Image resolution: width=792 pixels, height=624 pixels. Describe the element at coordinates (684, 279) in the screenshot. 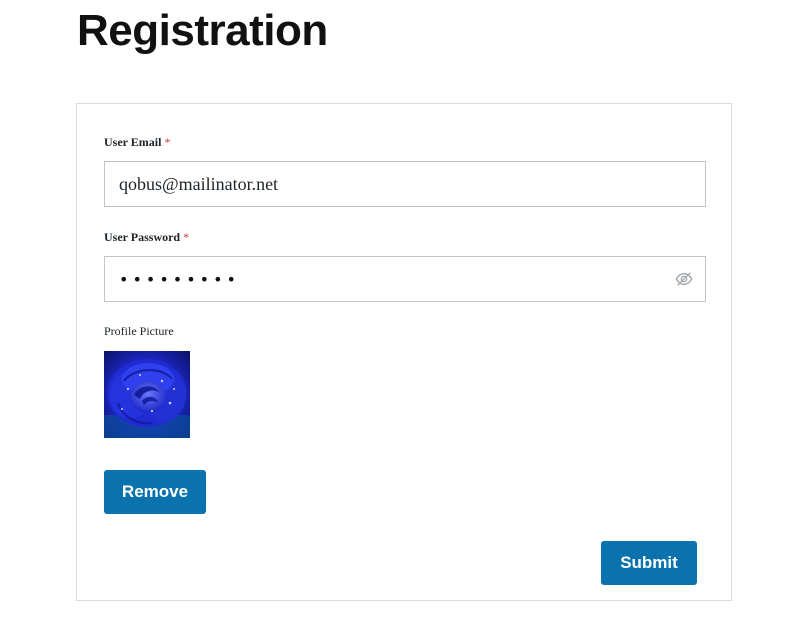

I see `eye-slash-icon` at that location.